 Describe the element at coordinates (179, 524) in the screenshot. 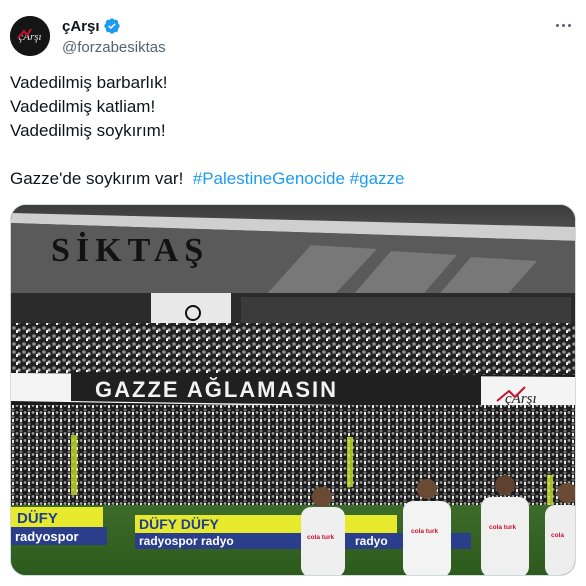

I see `ad-board-duey-2: DÜFY DÜFY` at that location.